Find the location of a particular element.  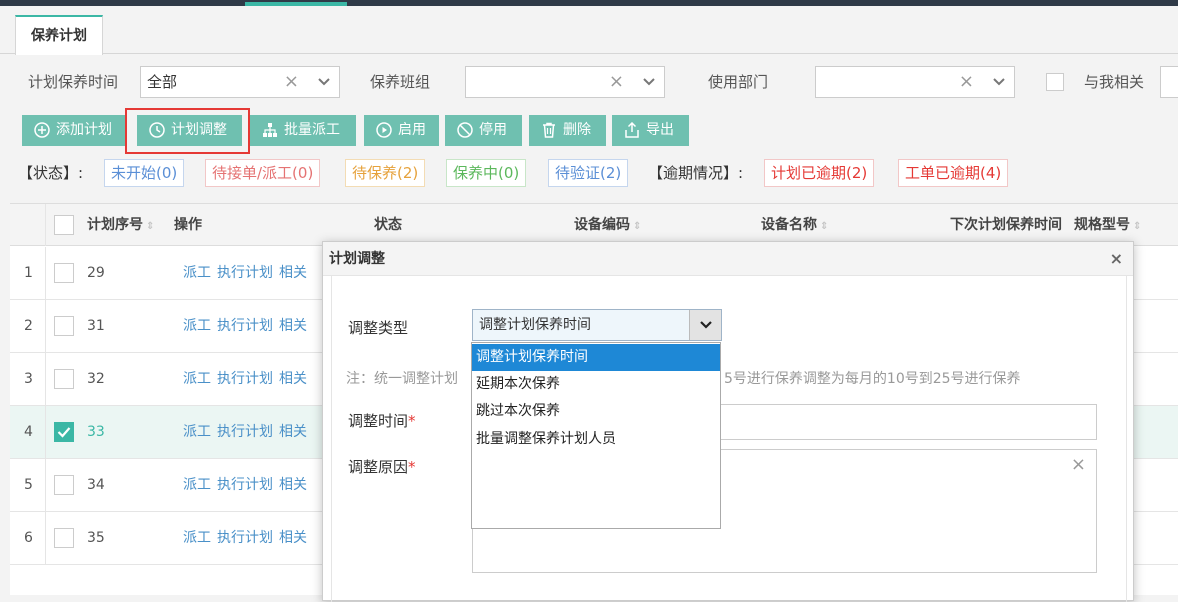

status-plan-overdue: 计划已逾期(2) is located at coordinates (819, 173).